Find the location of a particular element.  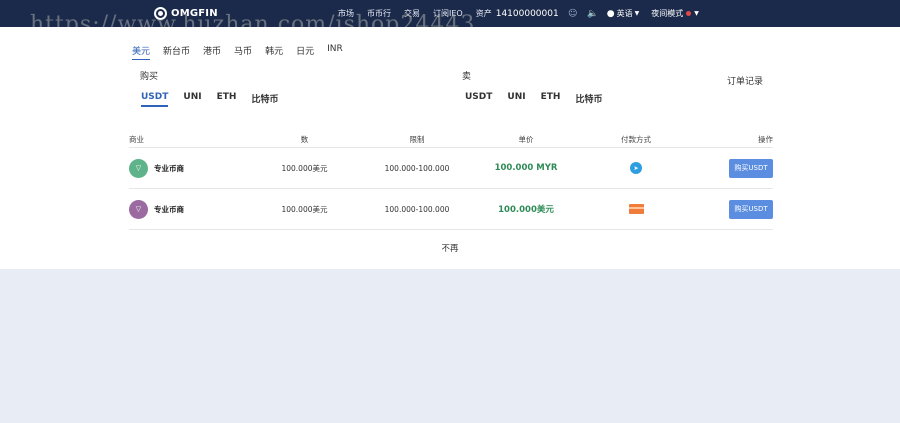

nav-coin-trade: 币币行 is located at coordinates (379, 13).